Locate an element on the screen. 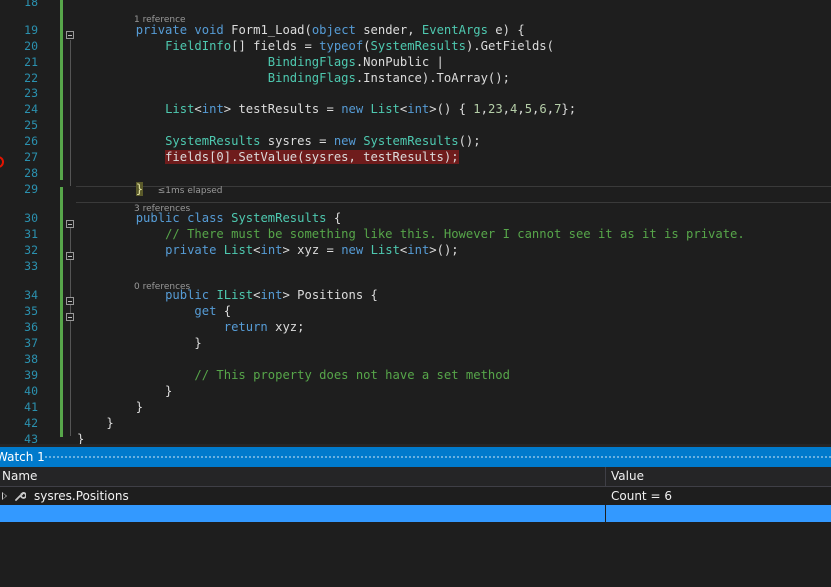 The width and height of the screenshot is (831, 587). code-token: SystemResults is located at coordinates (418, 46).